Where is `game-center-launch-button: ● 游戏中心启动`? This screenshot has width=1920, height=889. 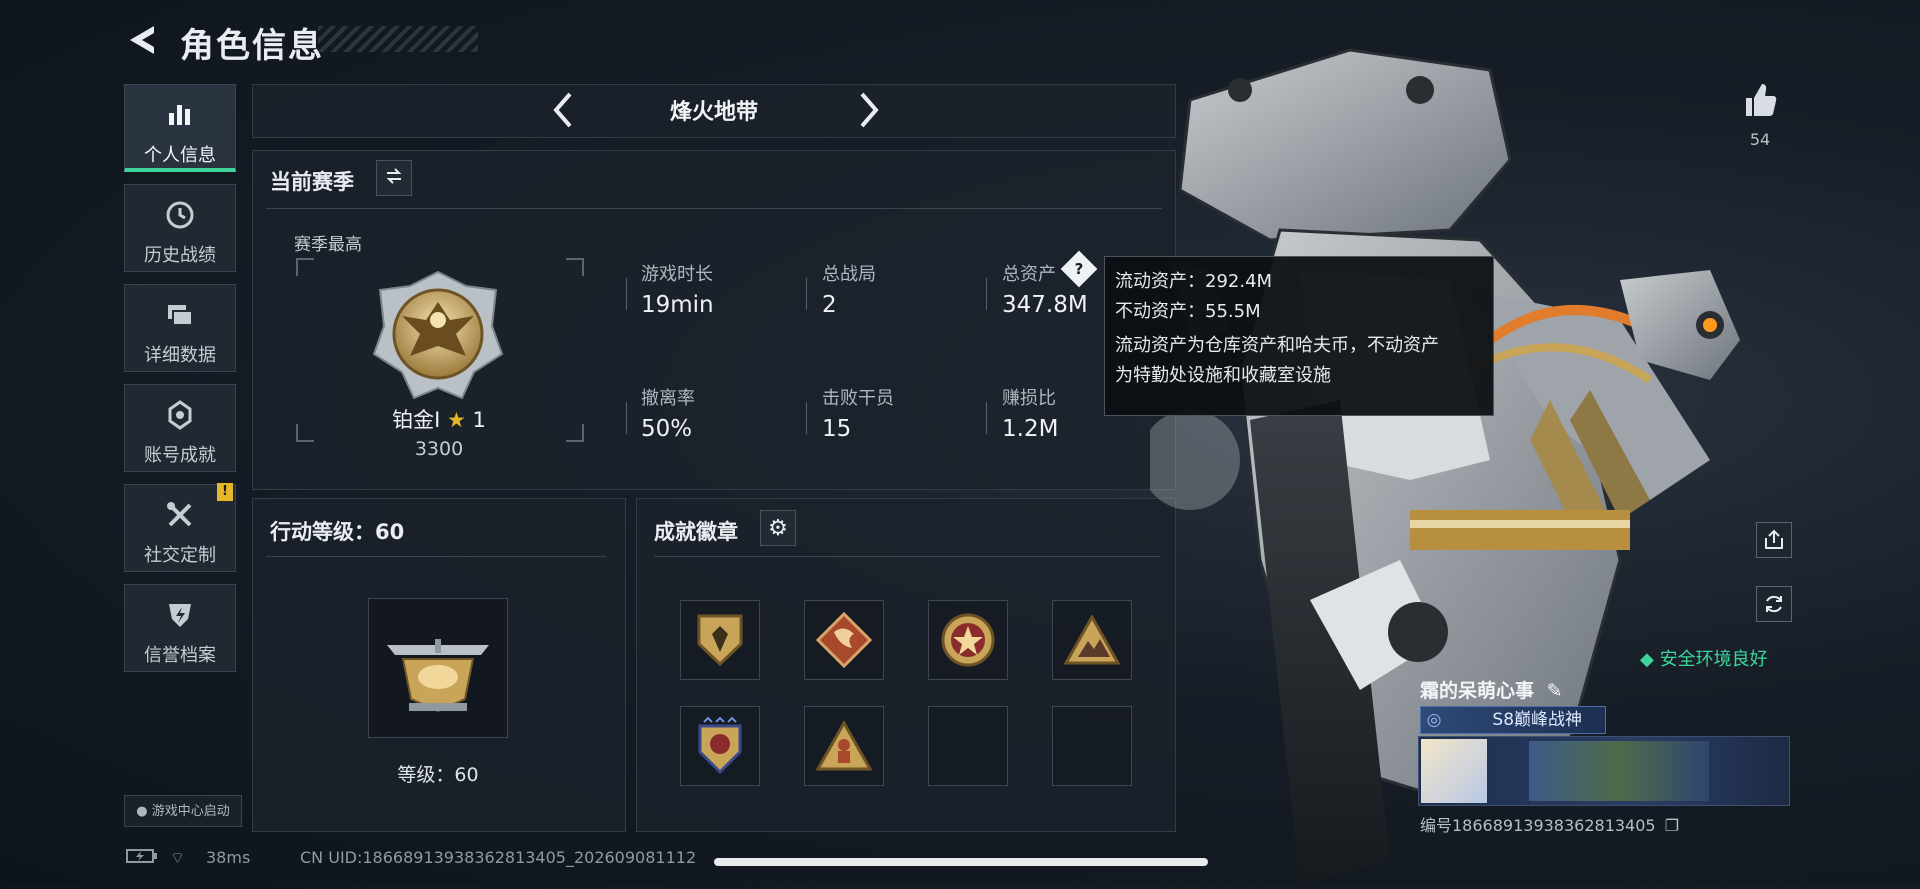
game-center-launch-button: ● 游戏中心启动 is located at coordinates (183, 811).